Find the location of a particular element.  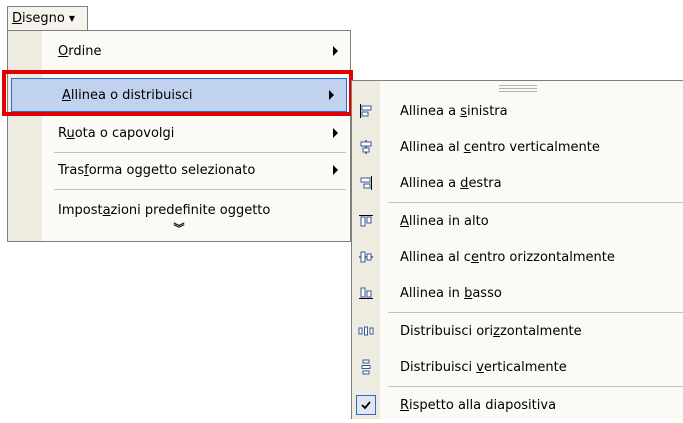

submenu-item-allinea-centro-orizzontalmente: Allinea al centro orizzontalmente is located at coordinates (517, 257).